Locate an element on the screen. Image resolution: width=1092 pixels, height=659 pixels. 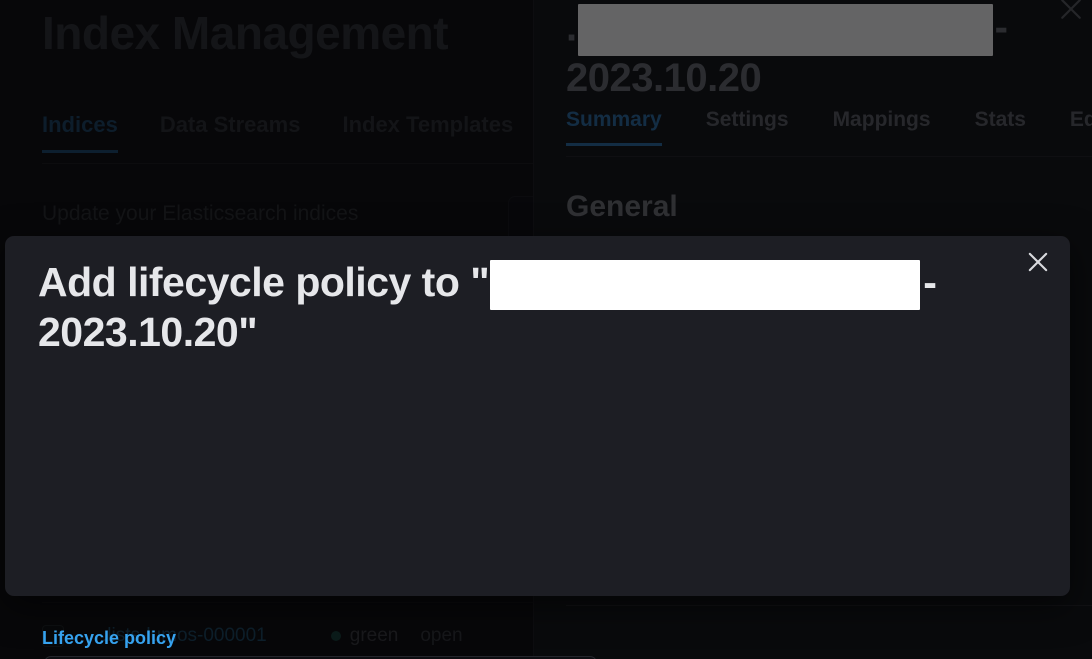
modal-close-icon is located at coordinates (1039, 263).